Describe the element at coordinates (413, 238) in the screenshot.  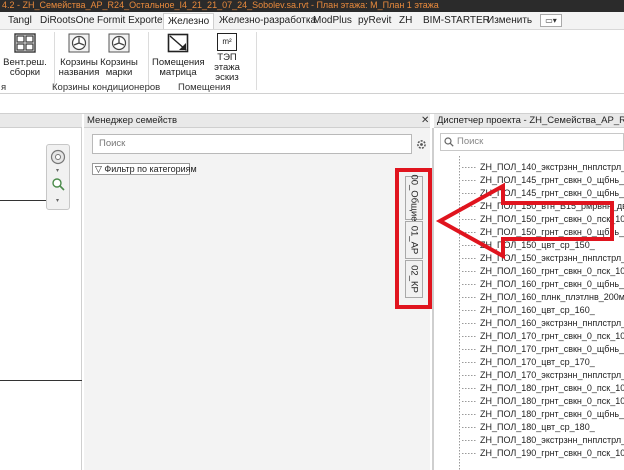
I see `annotation-highlight-box` at that location.